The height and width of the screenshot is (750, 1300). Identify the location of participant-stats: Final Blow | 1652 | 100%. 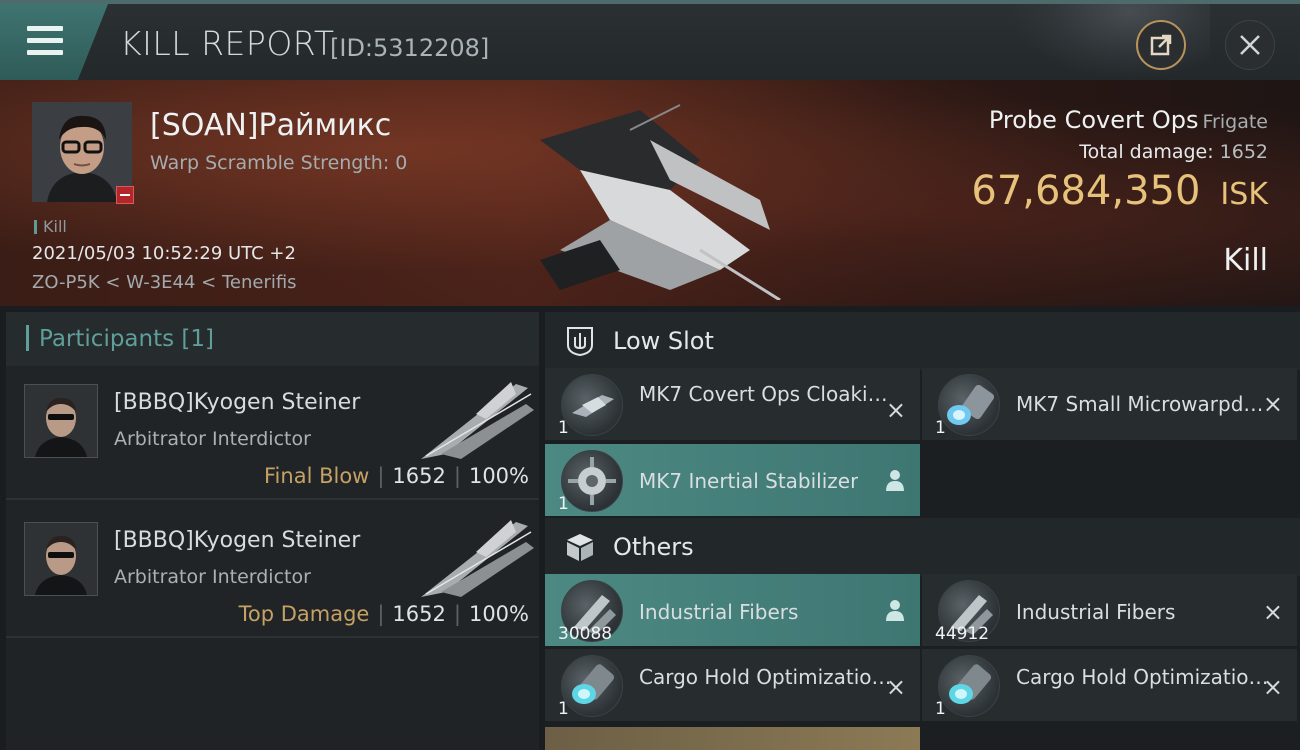
(396, 476).